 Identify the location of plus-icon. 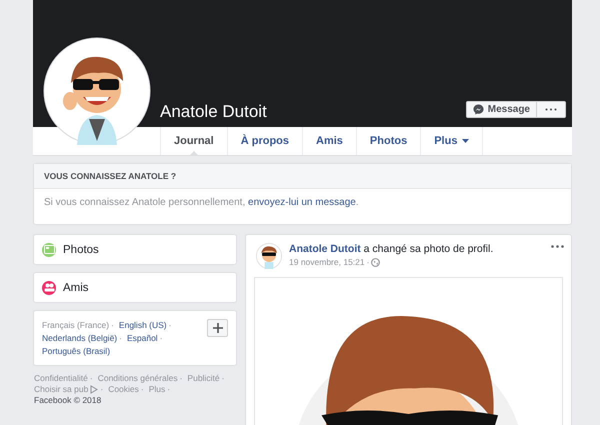
(217, 328).